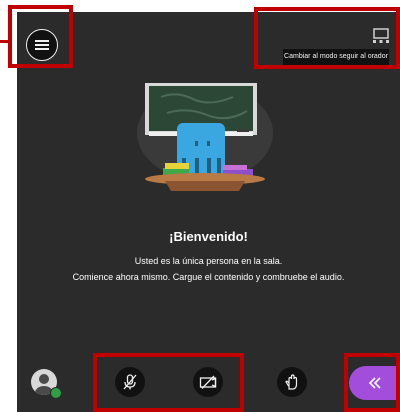  I want to click on camera-off-icon, so click(208, 382).